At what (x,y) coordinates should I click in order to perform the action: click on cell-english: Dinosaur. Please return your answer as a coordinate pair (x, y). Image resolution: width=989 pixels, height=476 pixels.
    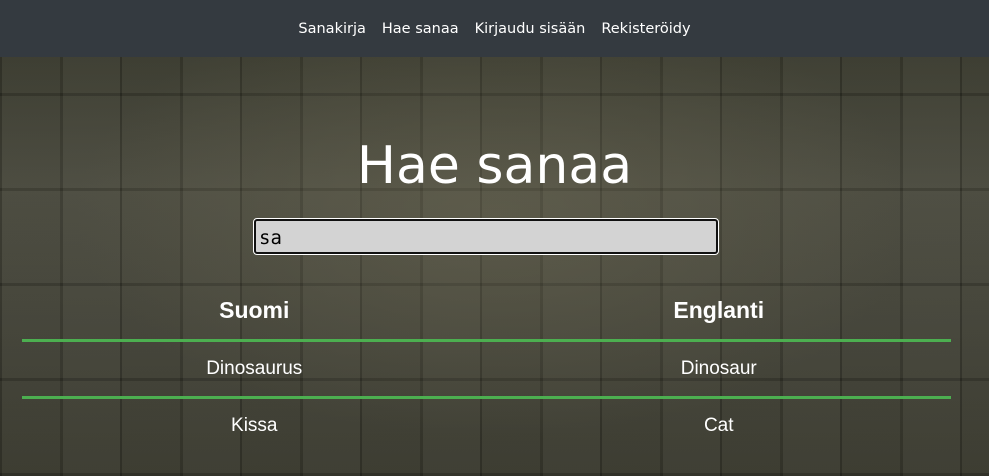
    Looking at the image, I should click on (718, 369).